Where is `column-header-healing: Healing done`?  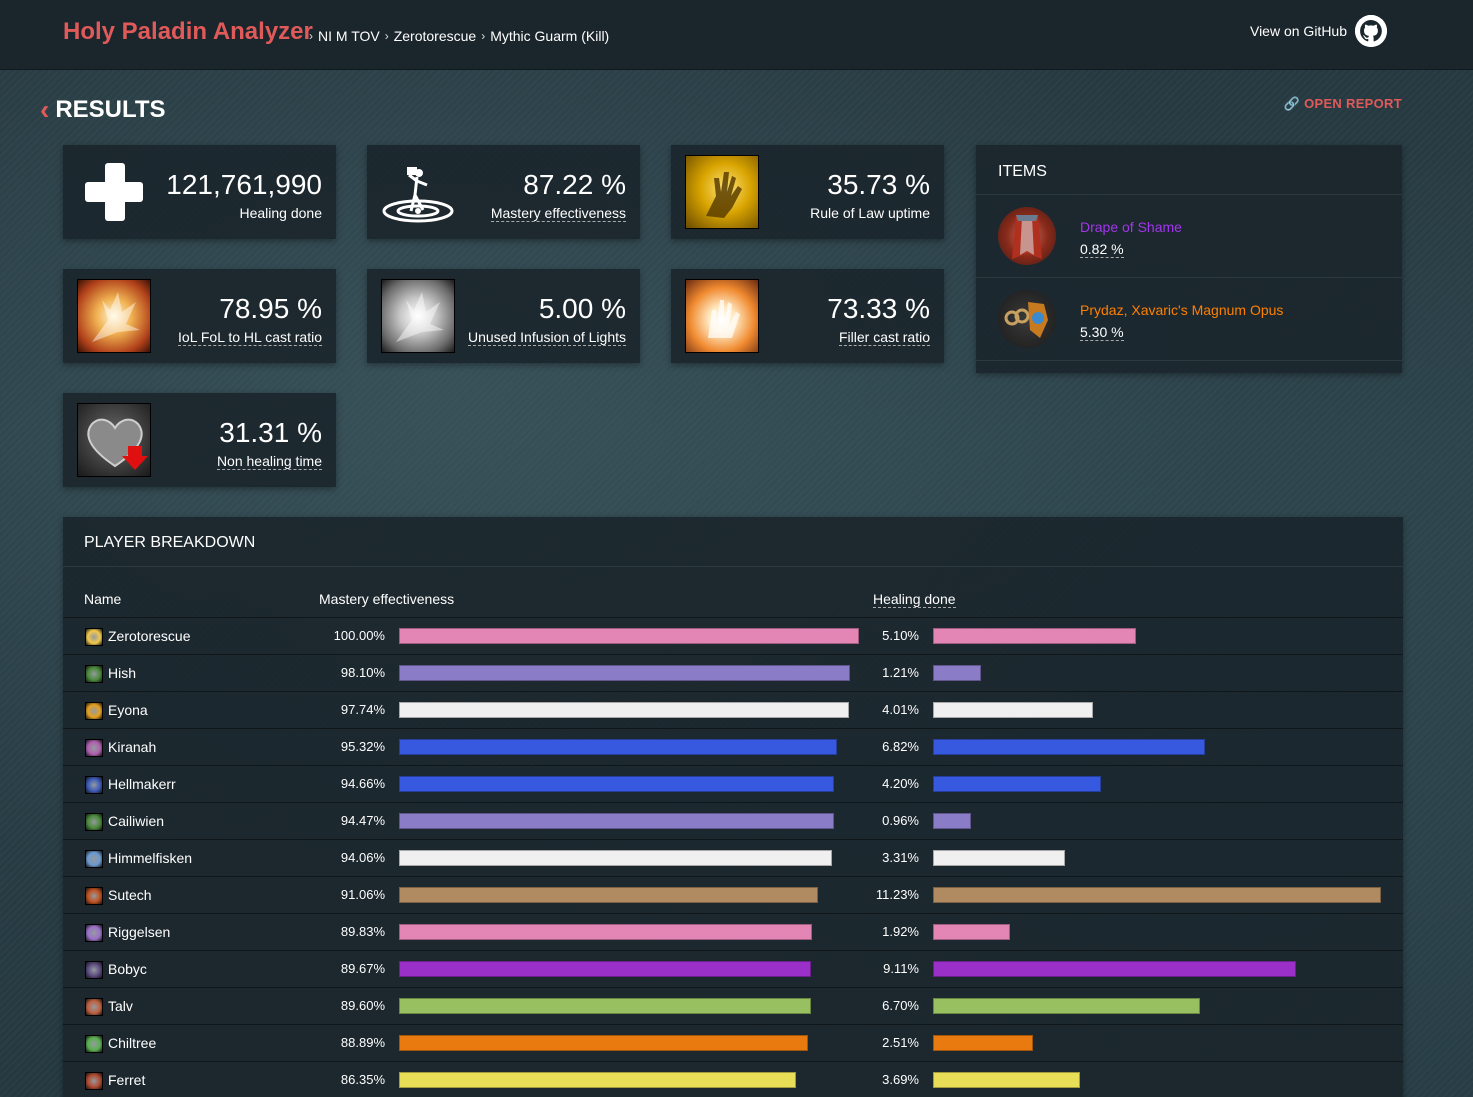
column-header-healing: Healing done is located at coordinates (914, 599).